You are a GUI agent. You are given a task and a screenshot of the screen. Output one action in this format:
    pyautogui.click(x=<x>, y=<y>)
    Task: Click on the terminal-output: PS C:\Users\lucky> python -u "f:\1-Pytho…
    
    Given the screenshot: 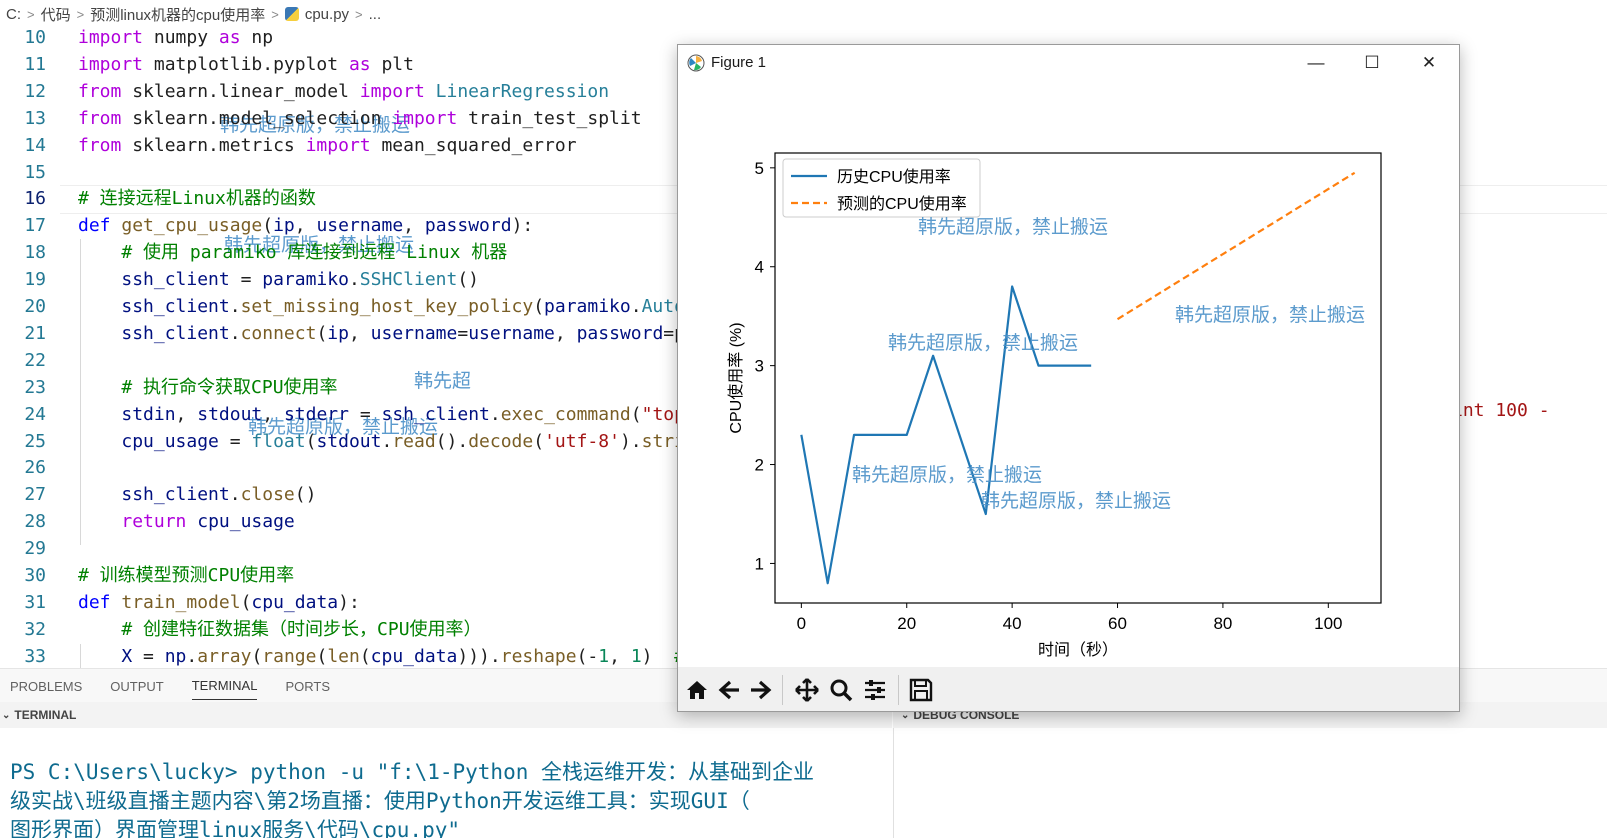 What is the action you would take?
    pyautogui.click(x=446, y=783)
    